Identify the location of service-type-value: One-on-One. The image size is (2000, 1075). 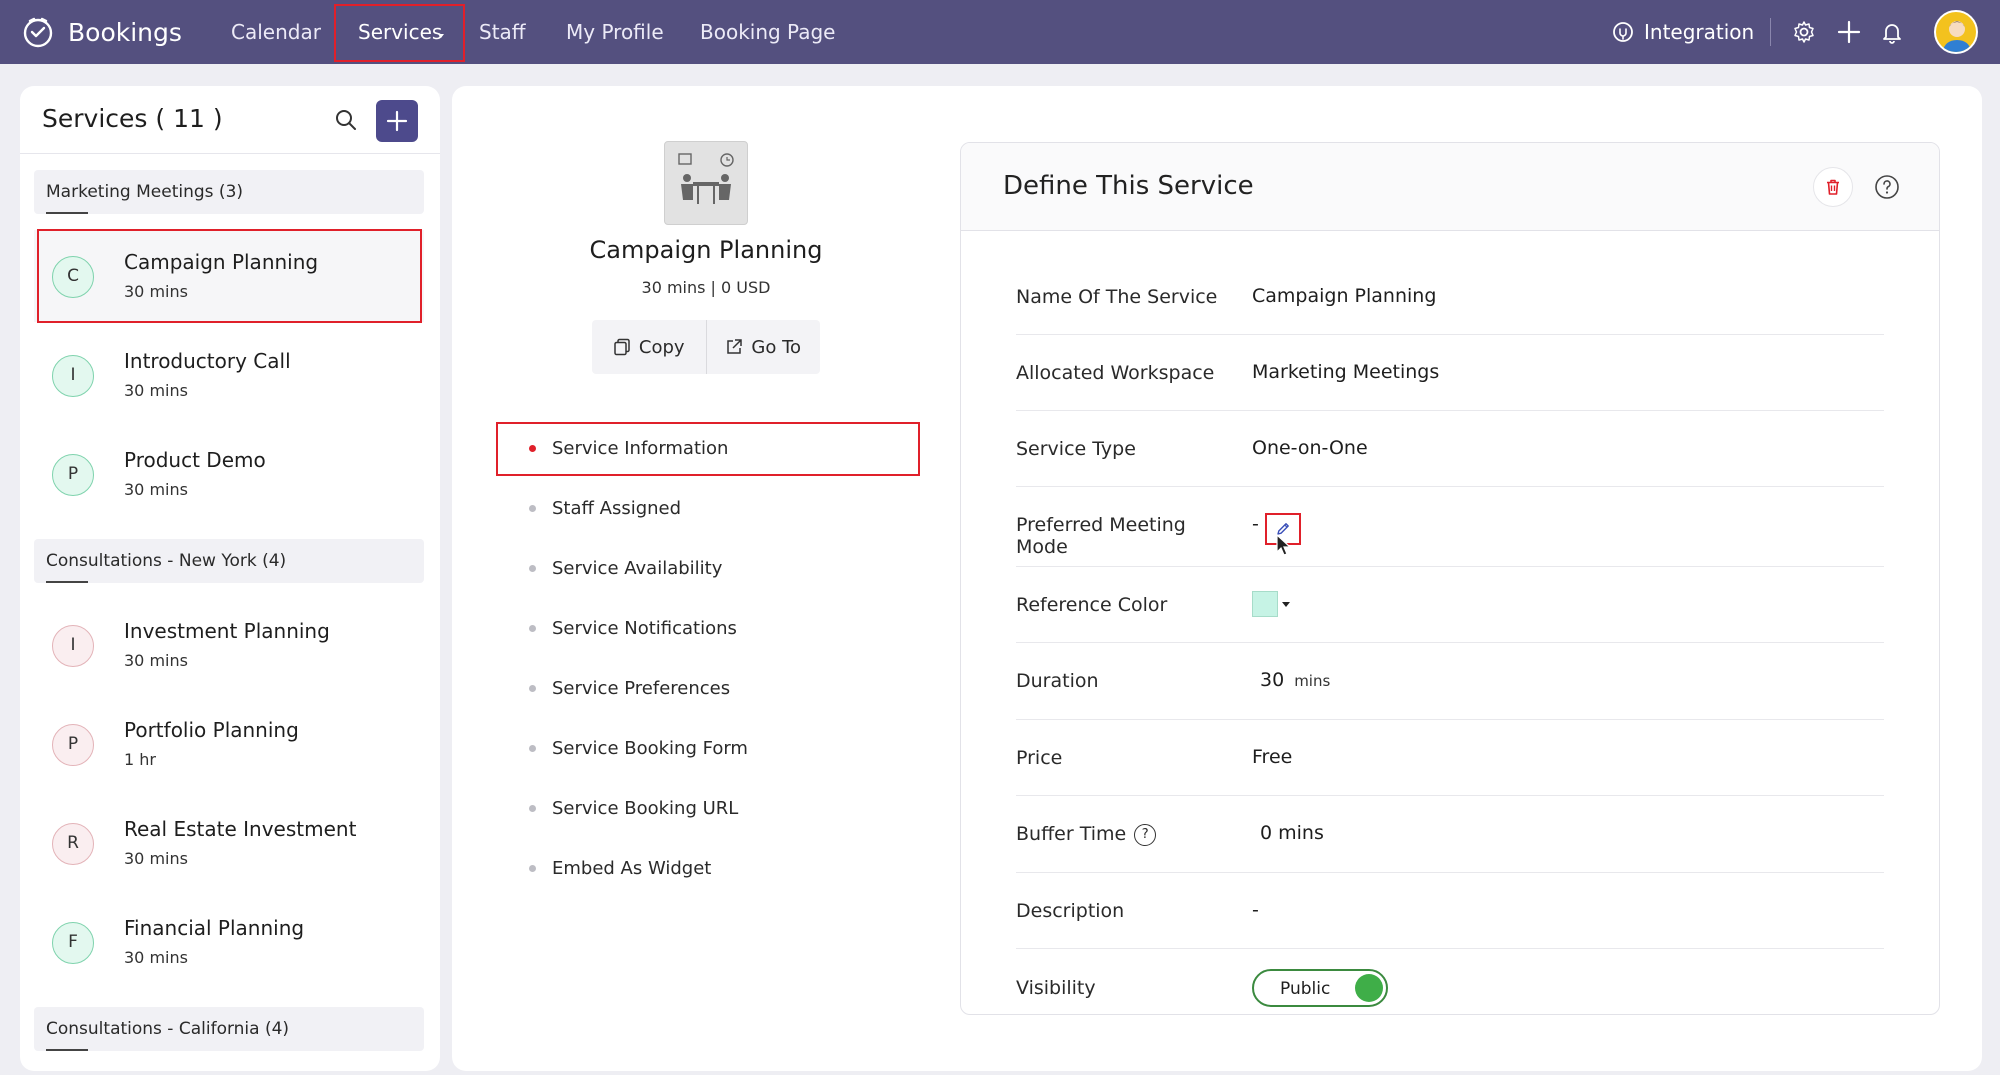
(1310, 448).